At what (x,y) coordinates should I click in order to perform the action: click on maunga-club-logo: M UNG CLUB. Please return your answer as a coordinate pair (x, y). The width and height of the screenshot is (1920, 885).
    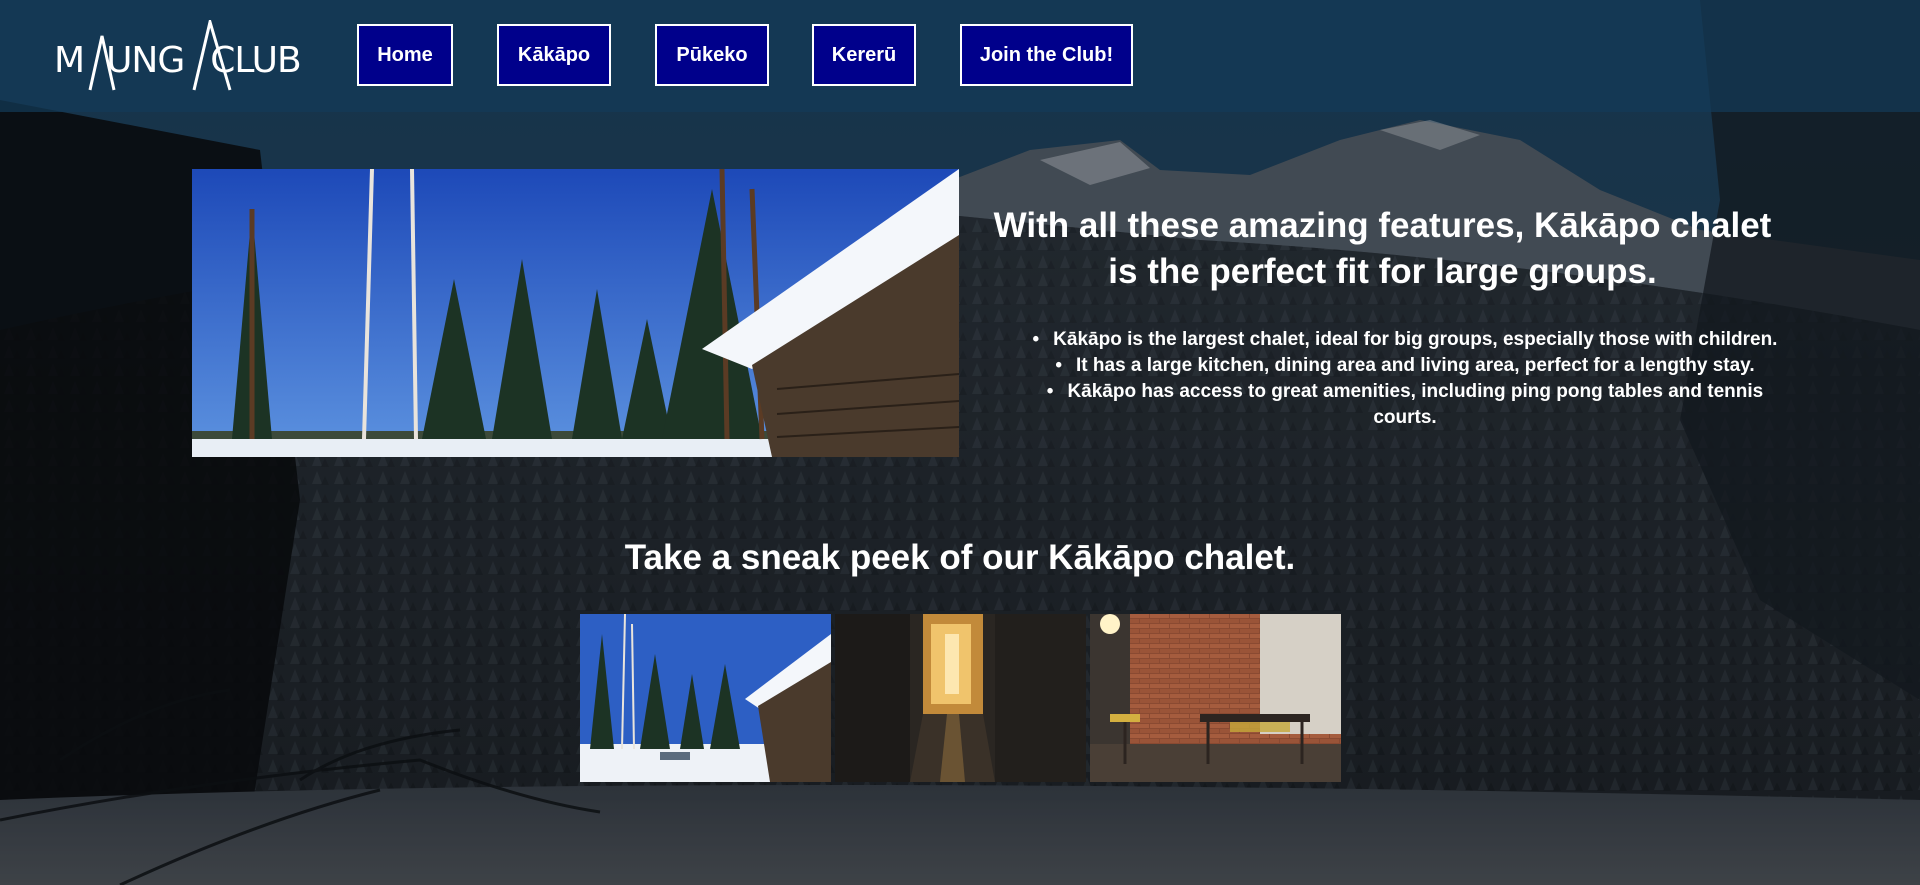
    Looking at the image, I should click on (189, 56).